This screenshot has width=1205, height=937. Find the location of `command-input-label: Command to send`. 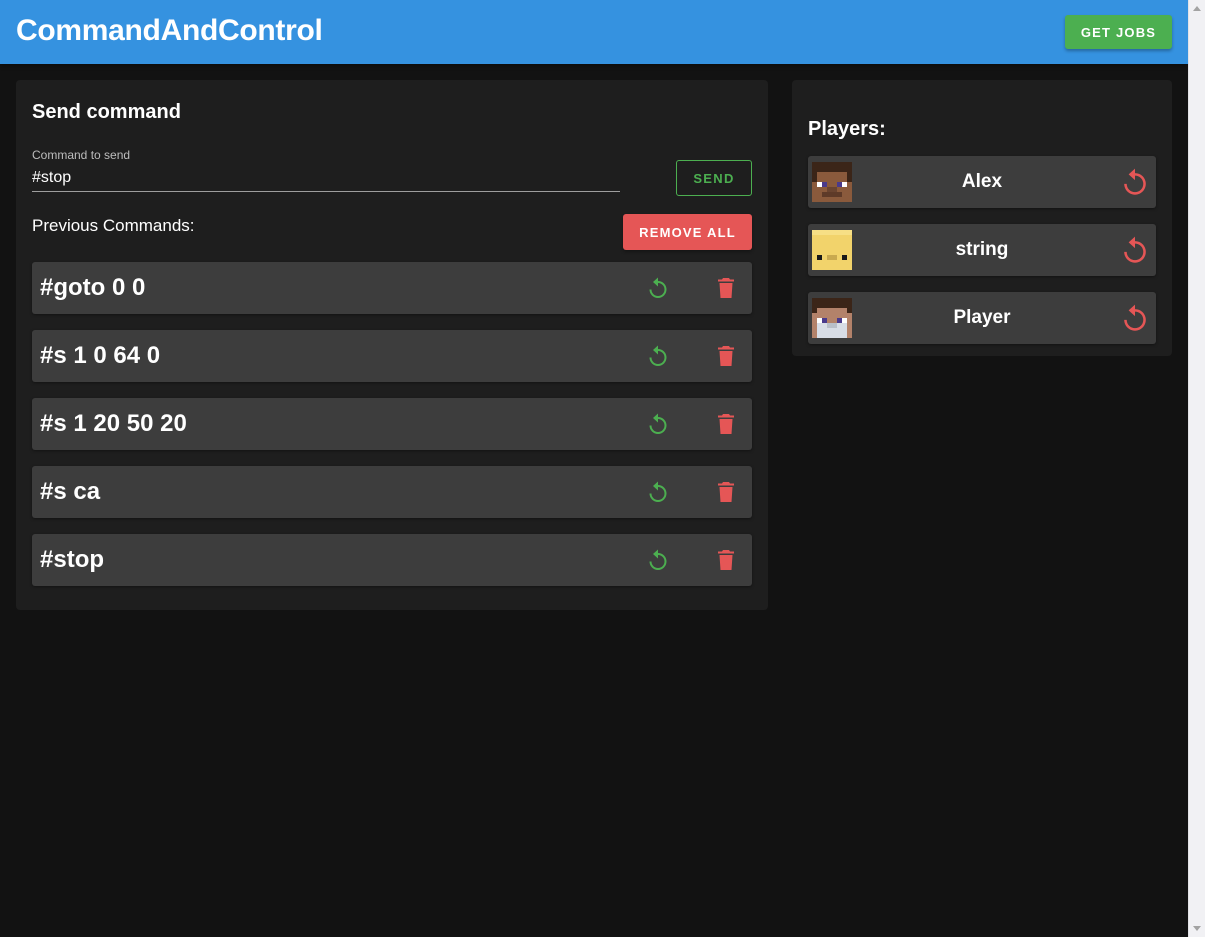

command-input-label: Command to send is located at coordinates (81, 155).